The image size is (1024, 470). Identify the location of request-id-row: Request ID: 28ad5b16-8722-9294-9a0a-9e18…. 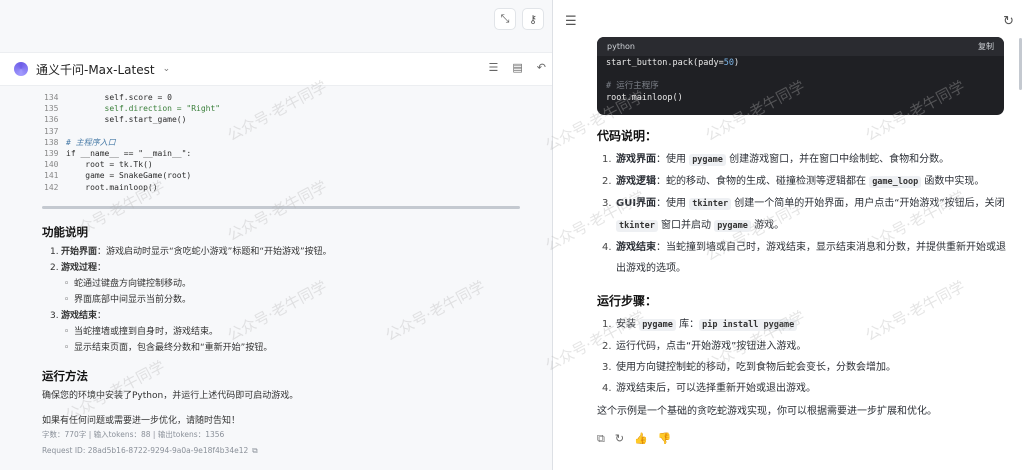
(282, 451).